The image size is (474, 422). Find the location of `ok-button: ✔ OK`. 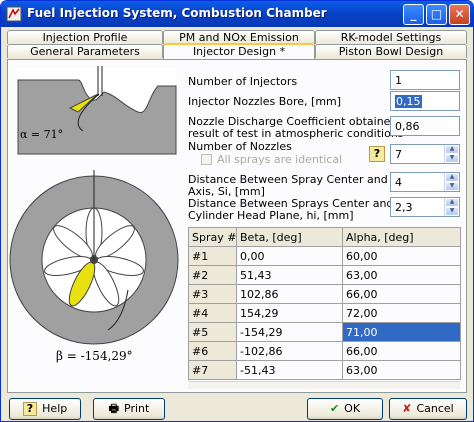

ok-button: ✔ OK is located at coordinates (345, 409).